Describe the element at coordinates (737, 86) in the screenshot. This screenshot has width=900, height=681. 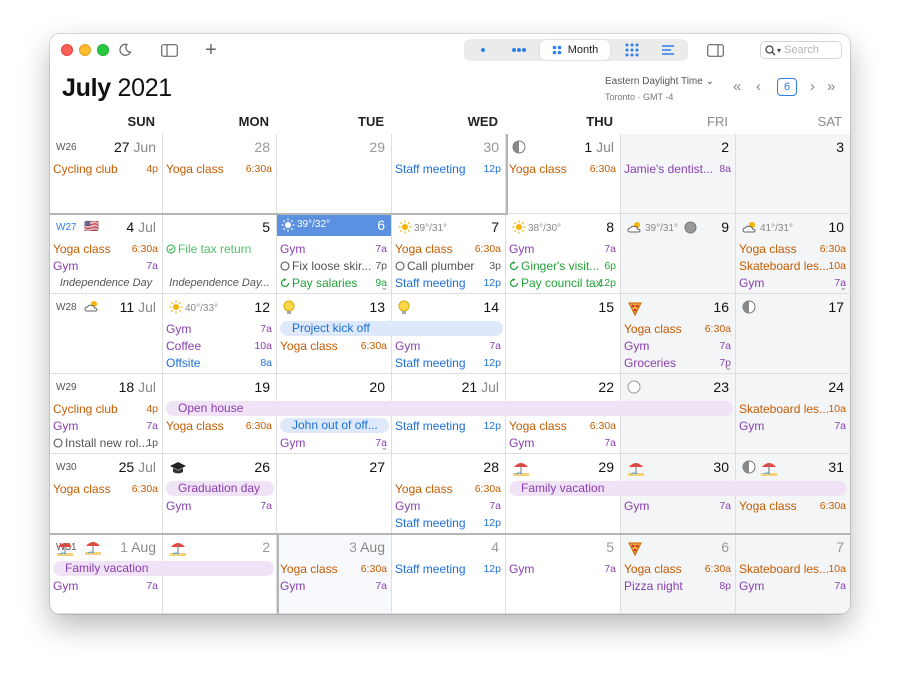
I see `previous-year-button: «` at that location.